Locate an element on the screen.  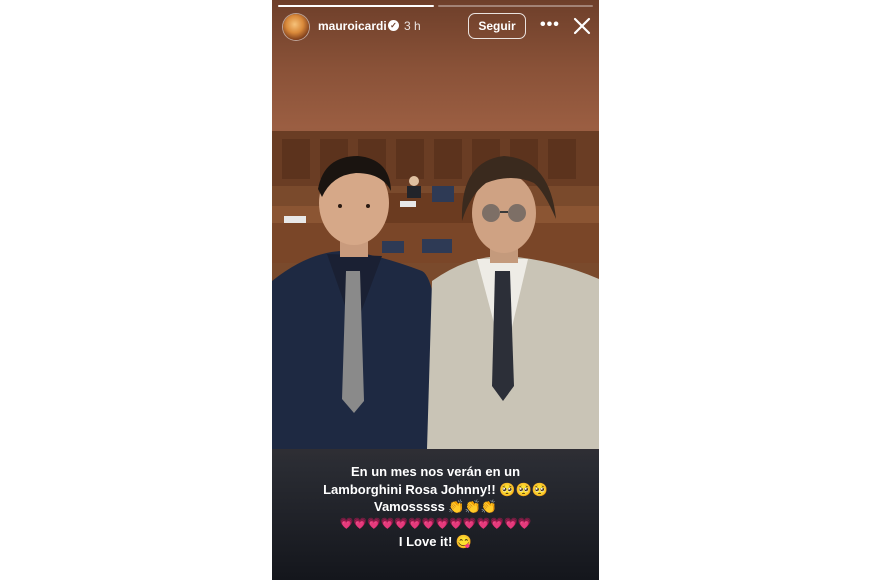
caption-line: Lamborghini Rosa Johnny!! 🥺🥺🥺 is located at coordinates (435, 489).